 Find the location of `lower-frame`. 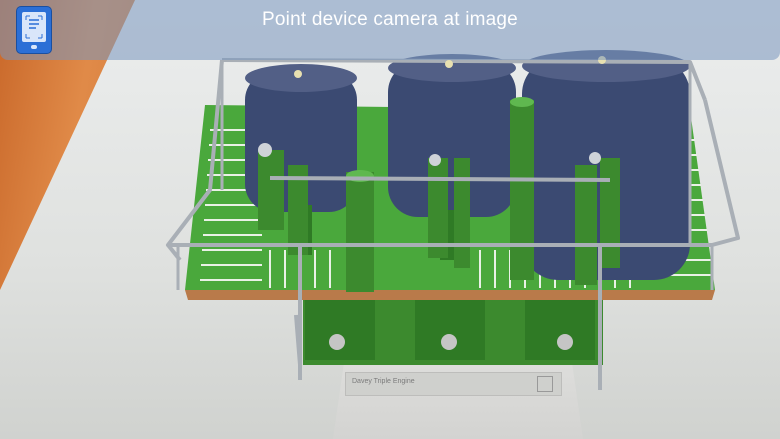

lower-frame is located at coordinates (453, 330).